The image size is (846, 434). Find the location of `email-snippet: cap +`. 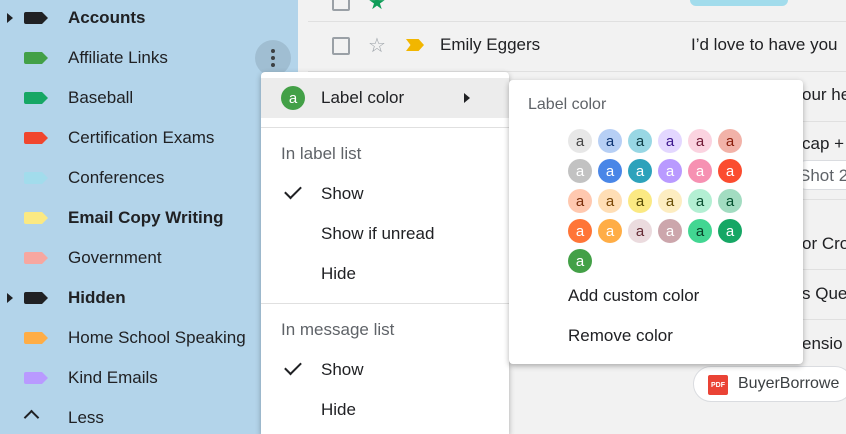

email-snippet: cap + is located at coordinates (823, 143).